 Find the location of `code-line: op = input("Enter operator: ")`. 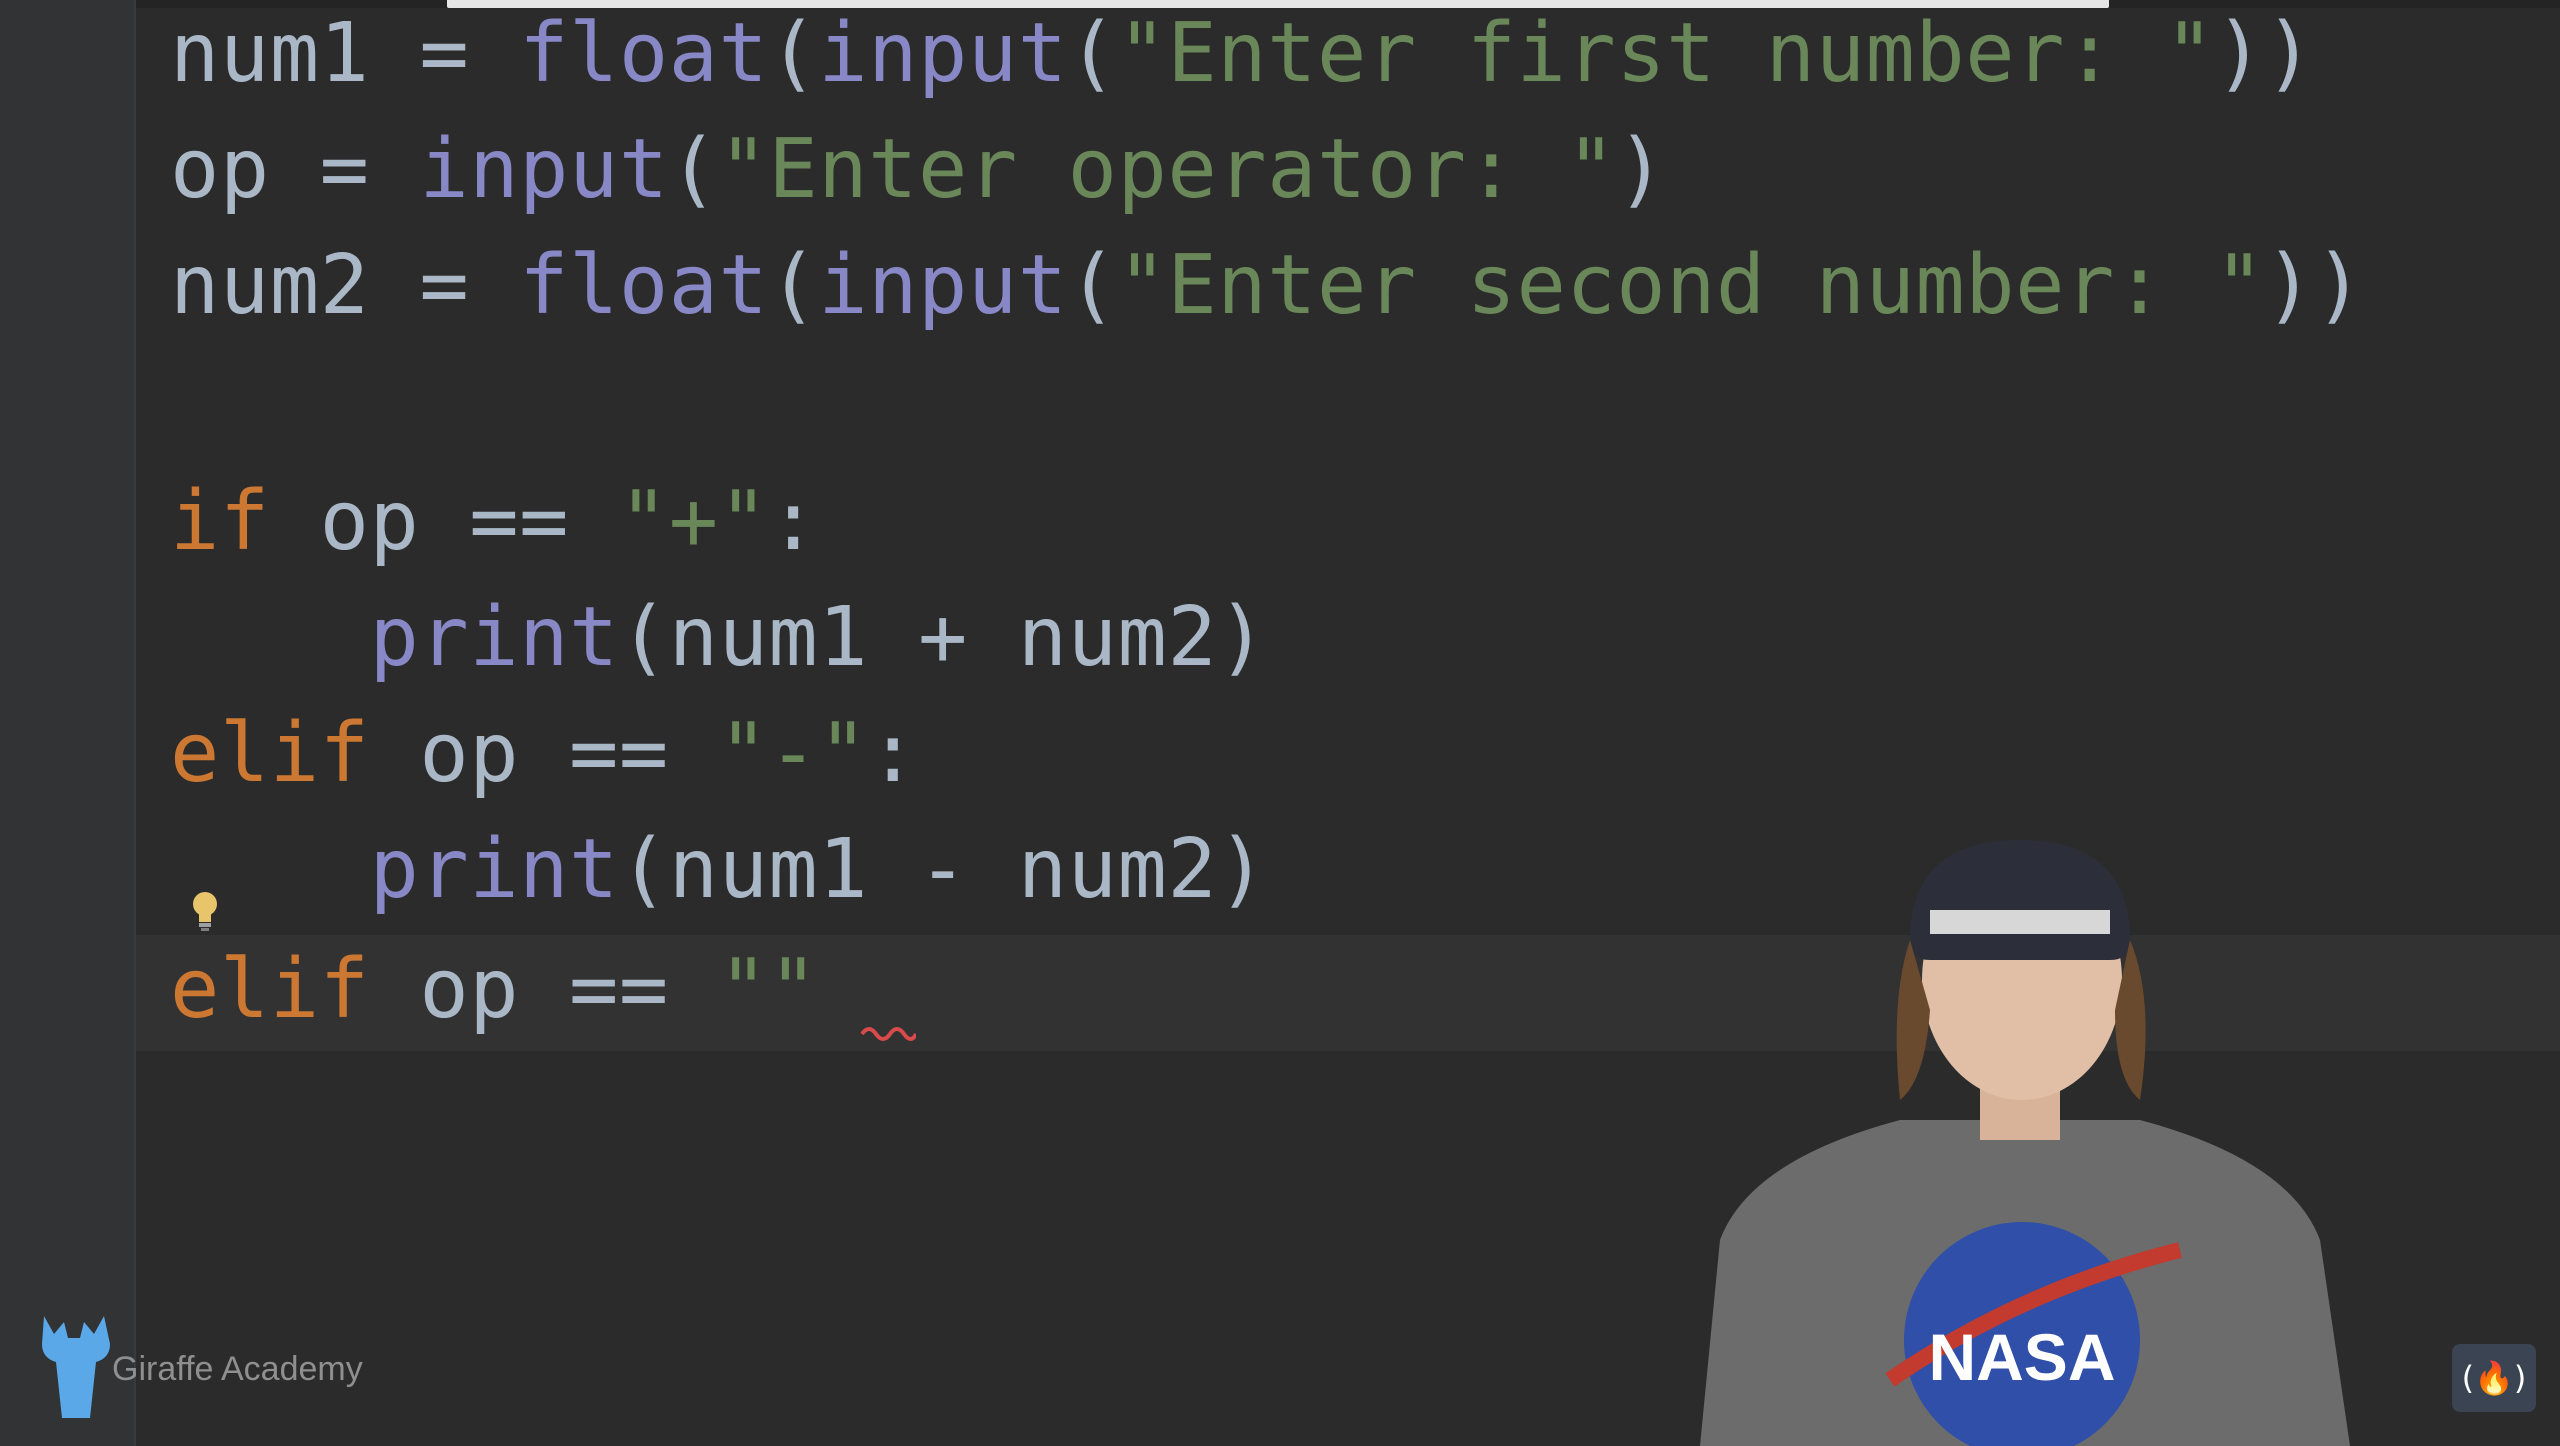

code-line: op = input("Enter operator: ") is located at coordinates (918, 170).